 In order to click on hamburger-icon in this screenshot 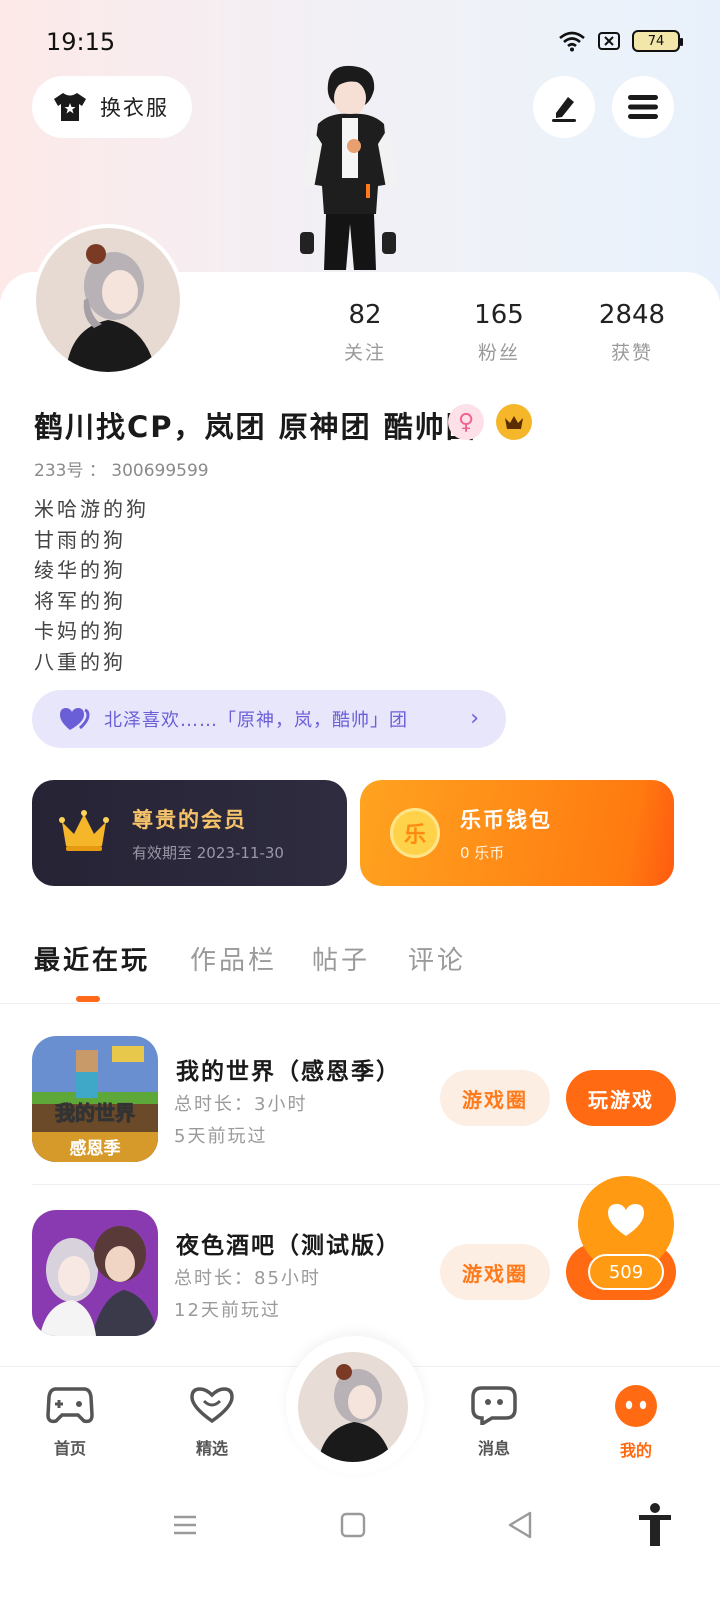, I will do `click(643, 107)`.